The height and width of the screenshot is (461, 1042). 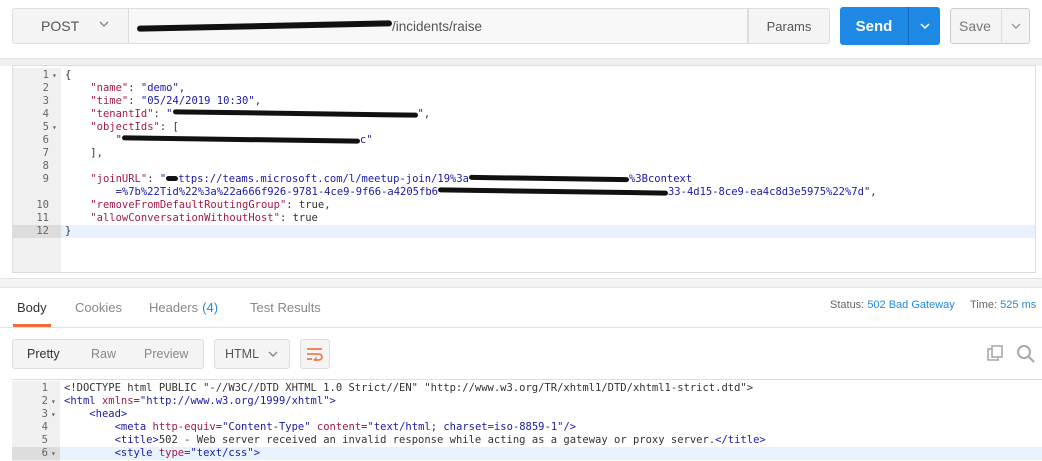 I want to click on request-bar: POST /incidents/raise Params Send Save, so click(x=521, y=29).